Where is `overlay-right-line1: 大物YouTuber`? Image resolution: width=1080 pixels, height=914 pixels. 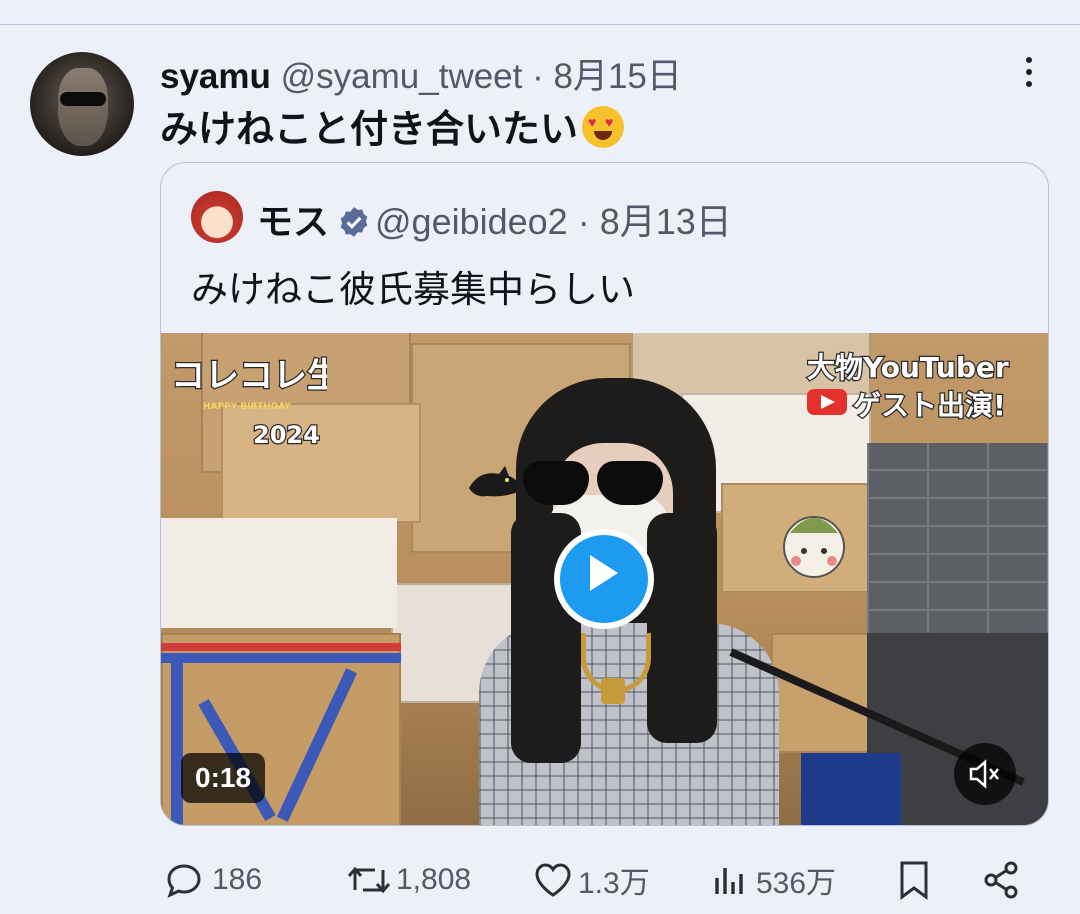 overlay-right-line1: 大物YouTuber is located at coordinates (908, 367).